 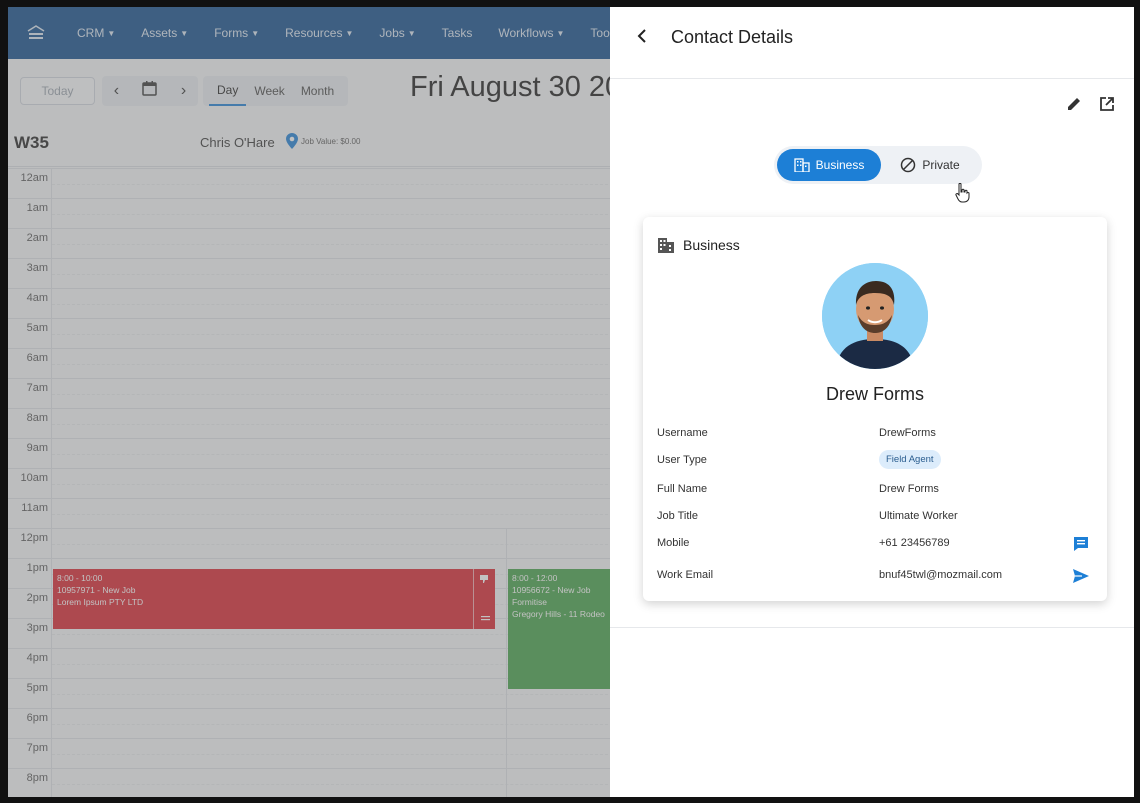 I want to click on message-icon, so click(x=1081, y=544).